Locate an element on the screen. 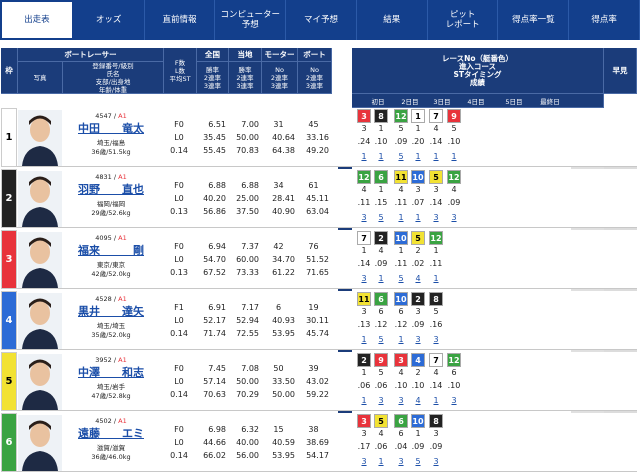 This screenshot has height=472, width=640. tab-6: ピット レポート is located at coordinates (463, 20).